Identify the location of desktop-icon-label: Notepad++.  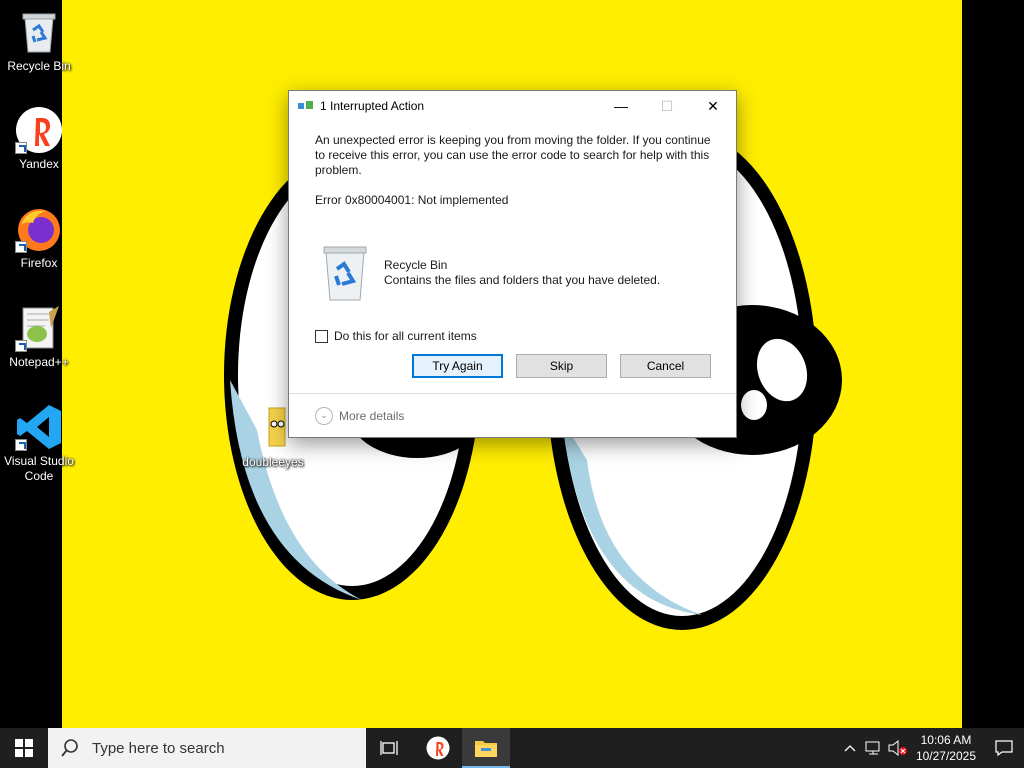
(39, 362).